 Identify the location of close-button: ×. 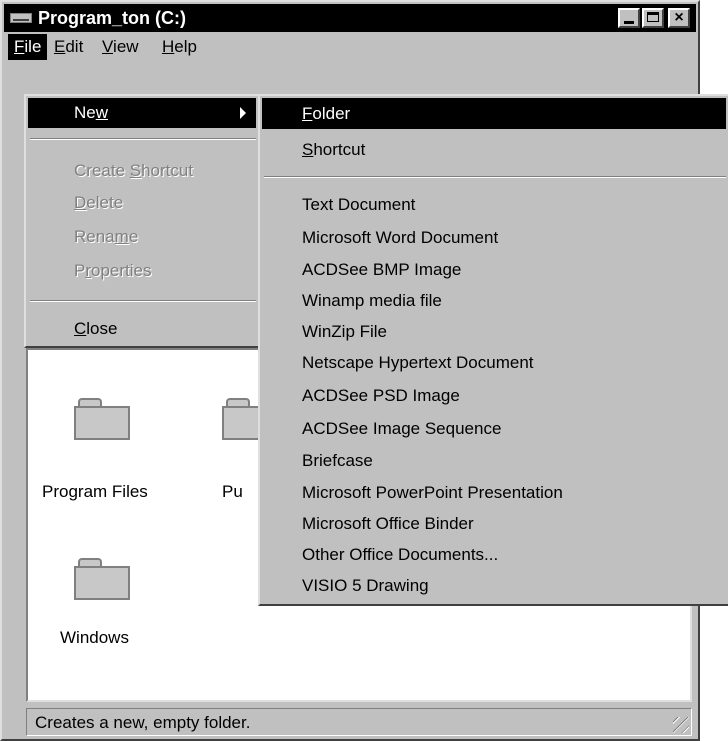
(679, 18).